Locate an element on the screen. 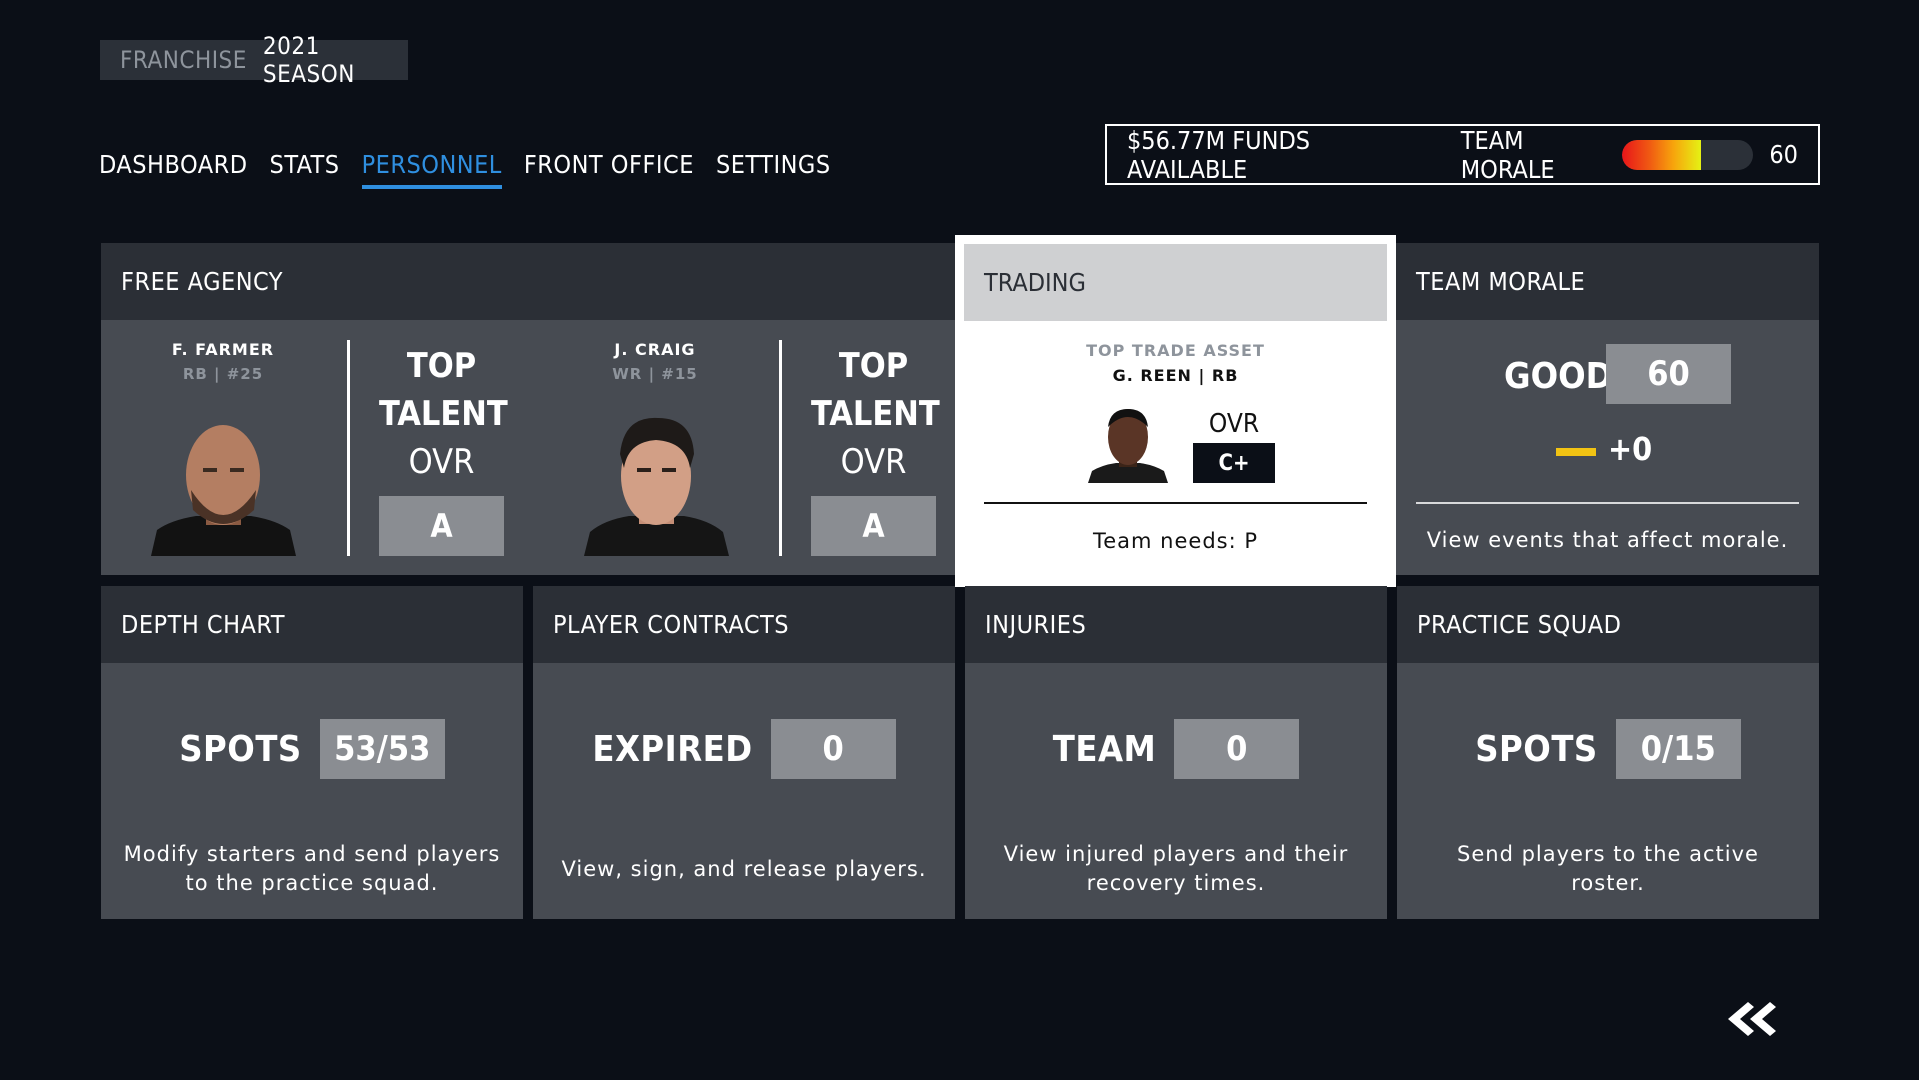 This screenshot has width=1919, height=1080. franchise-season-badge: FRANCHISE 2021 SEASON is located at coordinates (254, 60).